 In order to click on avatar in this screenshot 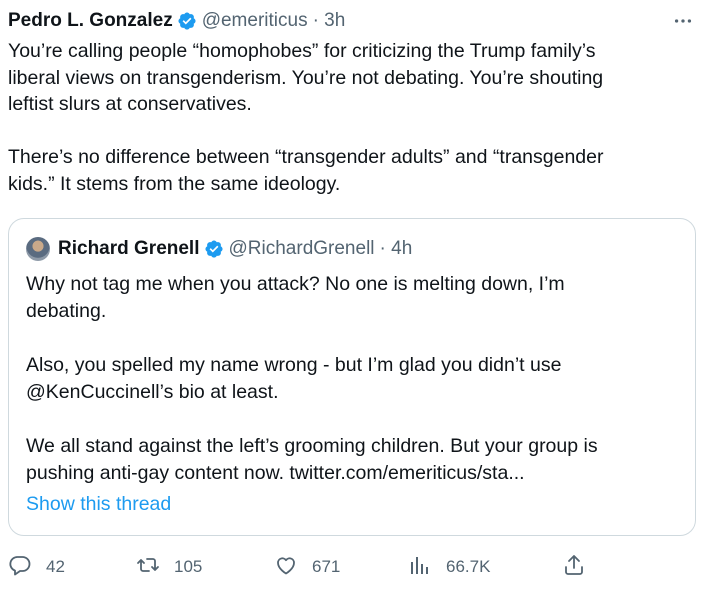, I will do `click(38, 249)`.